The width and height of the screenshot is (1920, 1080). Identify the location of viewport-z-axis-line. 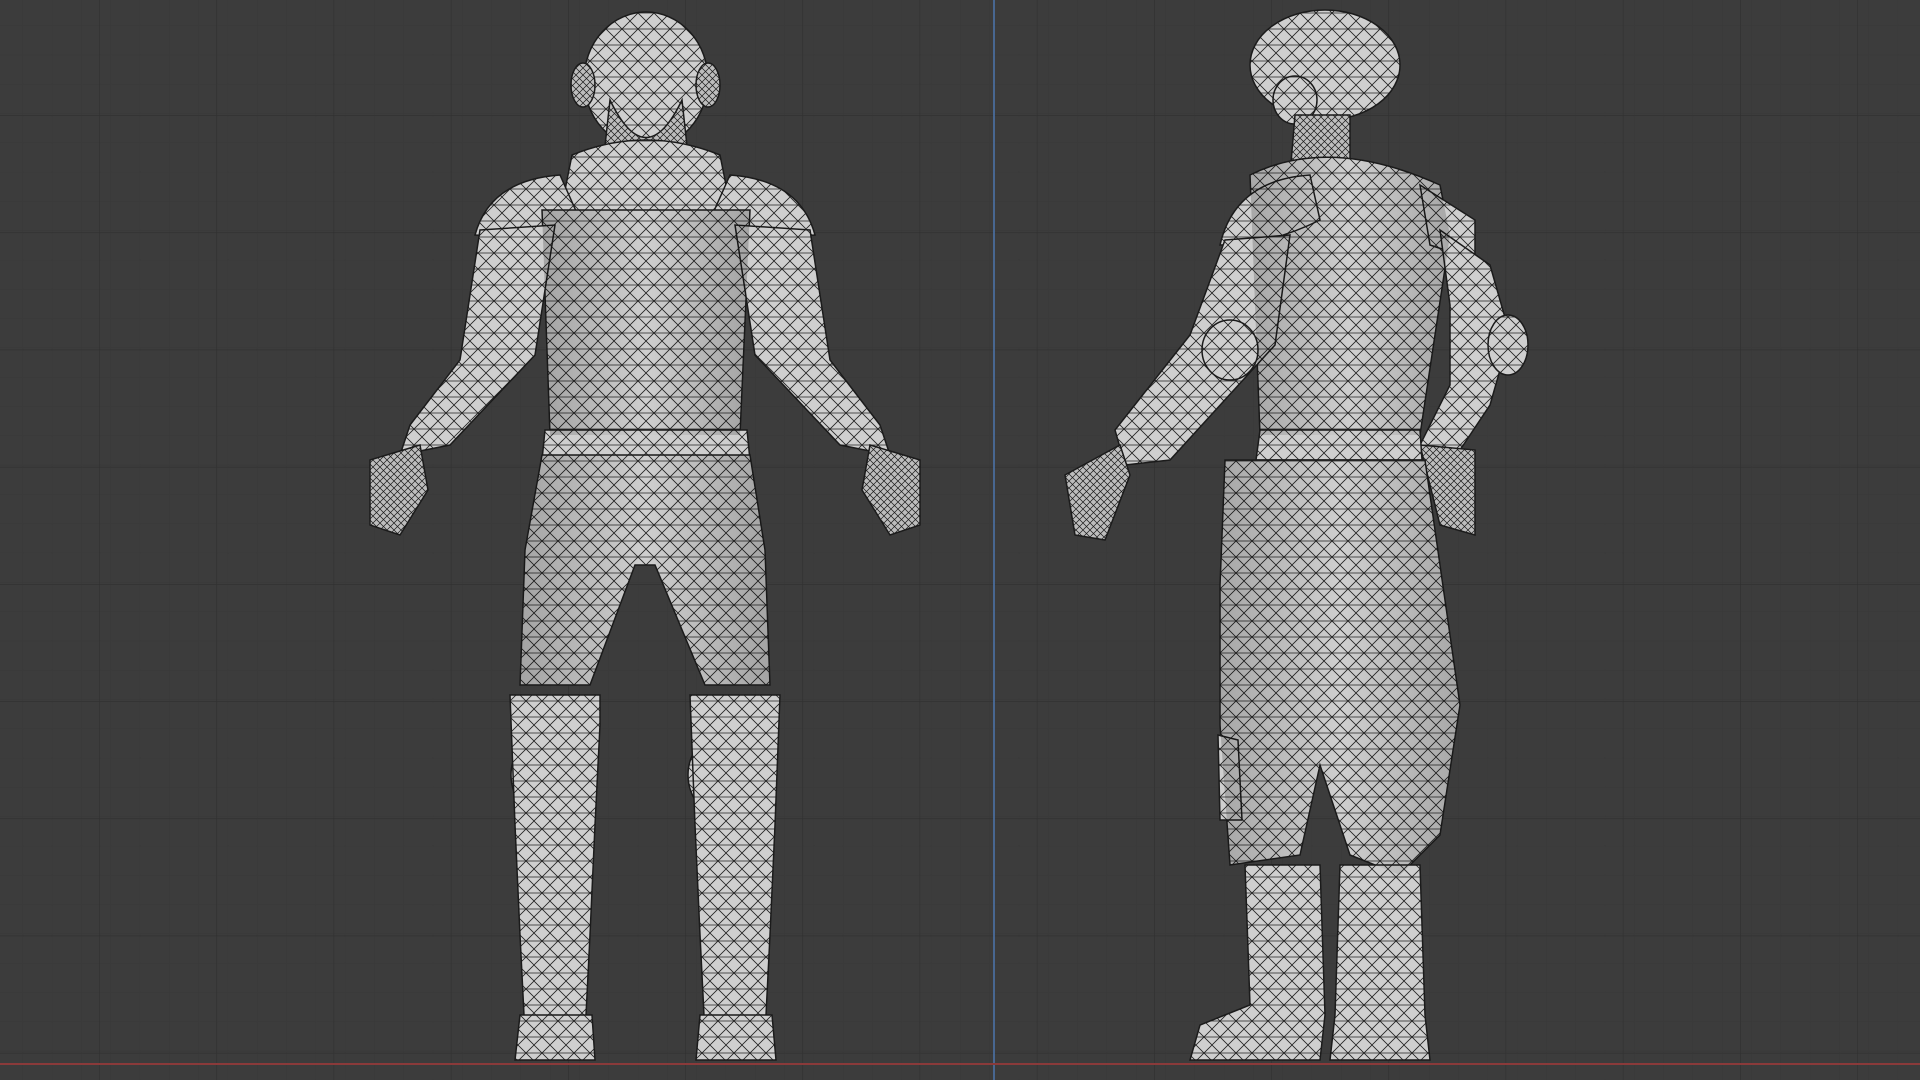
(994, 540).